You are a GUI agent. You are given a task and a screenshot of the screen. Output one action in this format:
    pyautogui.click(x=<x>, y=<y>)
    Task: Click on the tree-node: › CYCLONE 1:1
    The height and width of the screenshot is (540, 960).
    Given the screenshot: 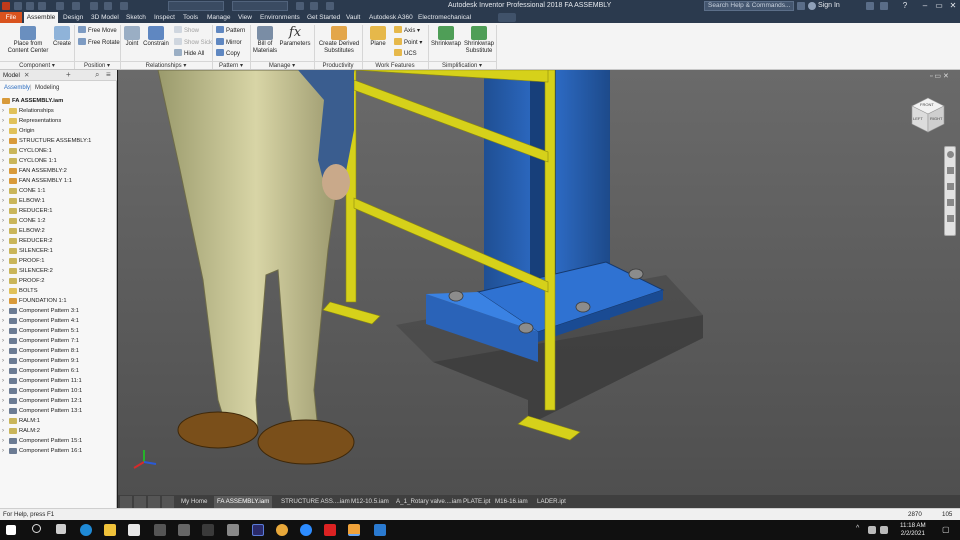 What is the action you would take?
    pyautogui.click(x=58, y=161)
    